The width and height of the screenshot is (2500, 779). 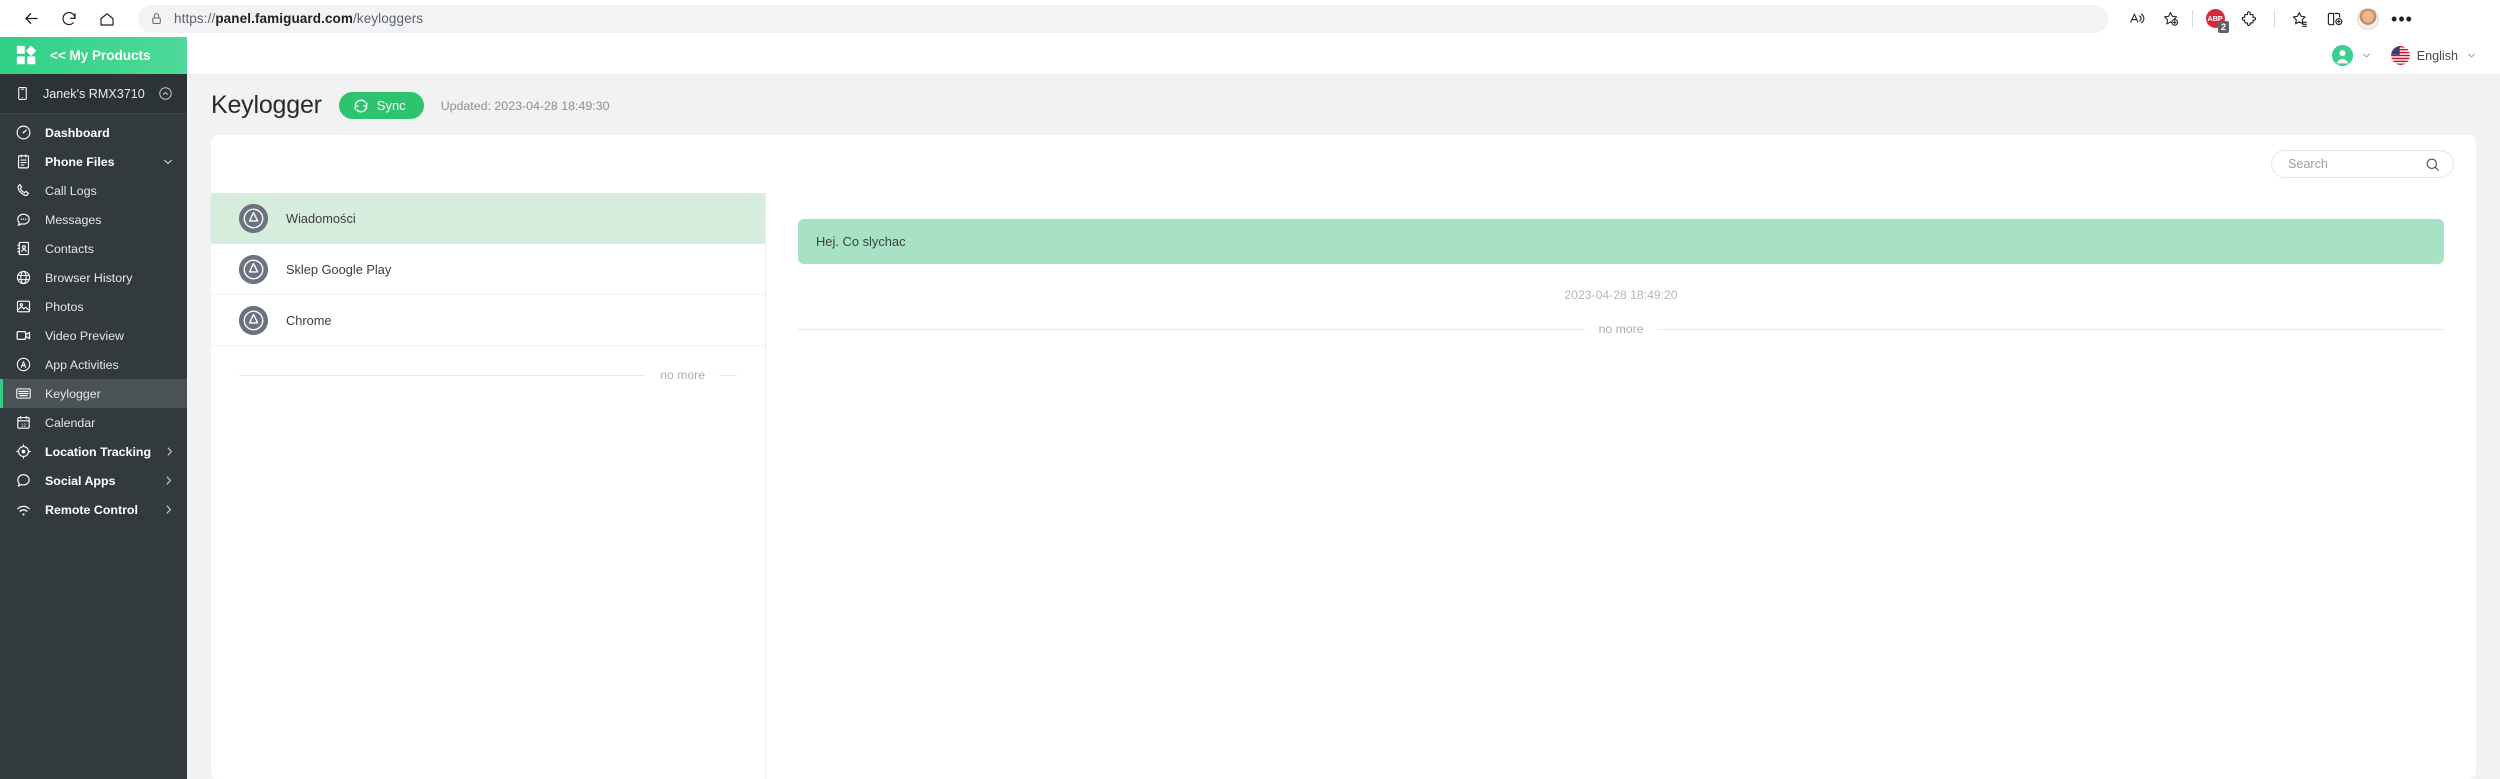 What do you see at coordinates (488, 375) in the screenshot?
I see `app-list-no-more: no more` at bounding box center [488, 375].